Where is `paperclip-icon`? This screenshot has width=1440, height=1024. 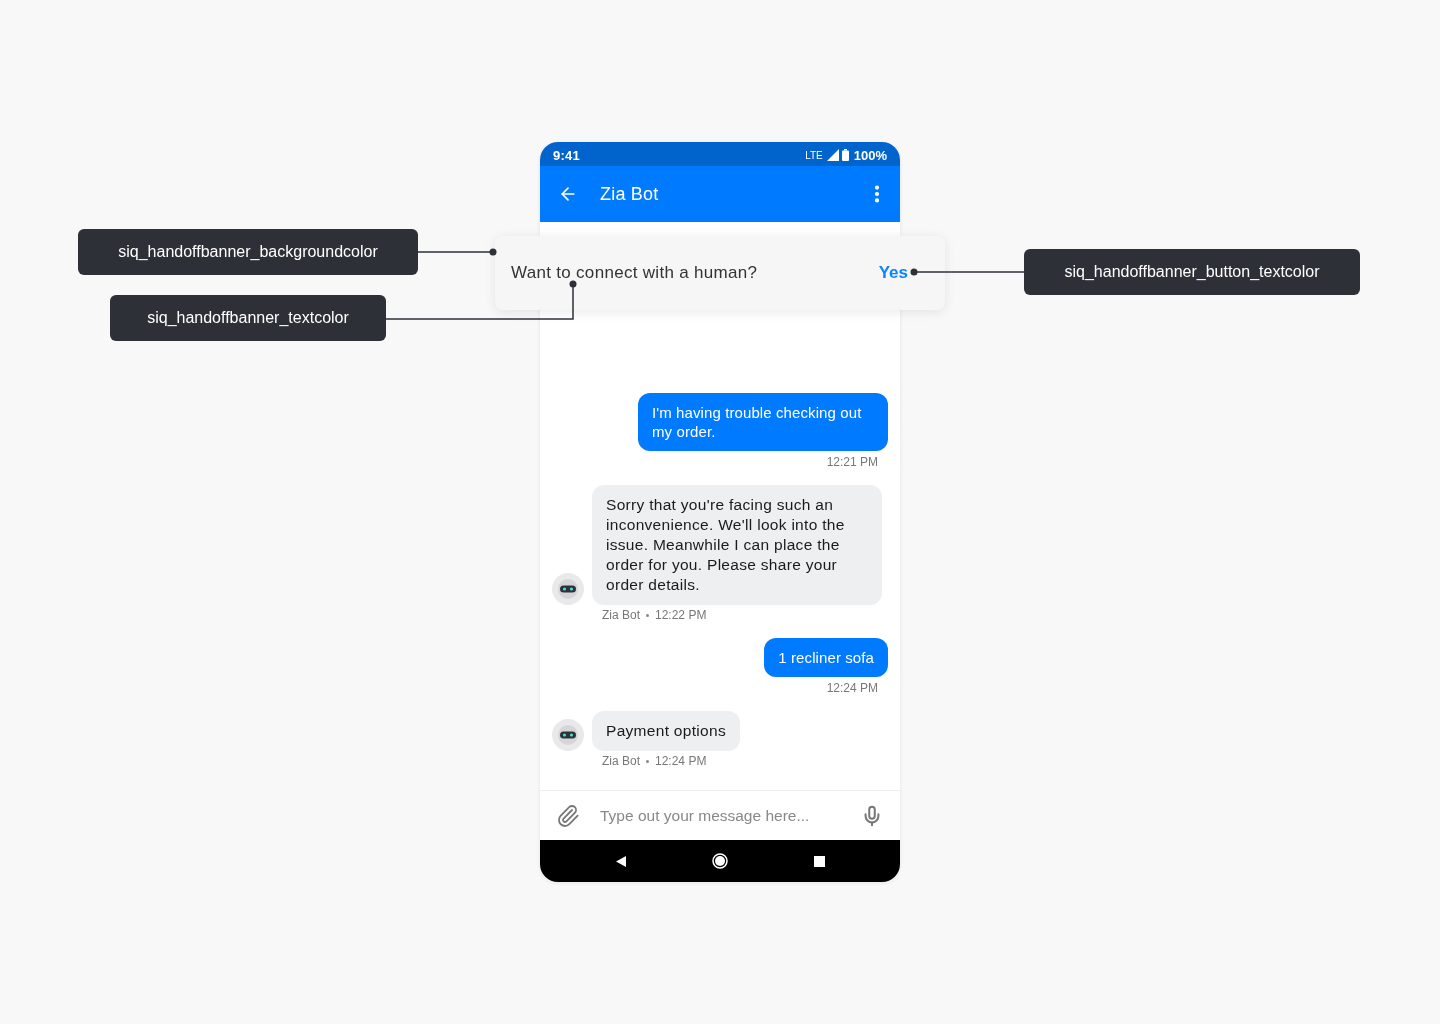 paperclip-icon is located at coordinates (568, 815).